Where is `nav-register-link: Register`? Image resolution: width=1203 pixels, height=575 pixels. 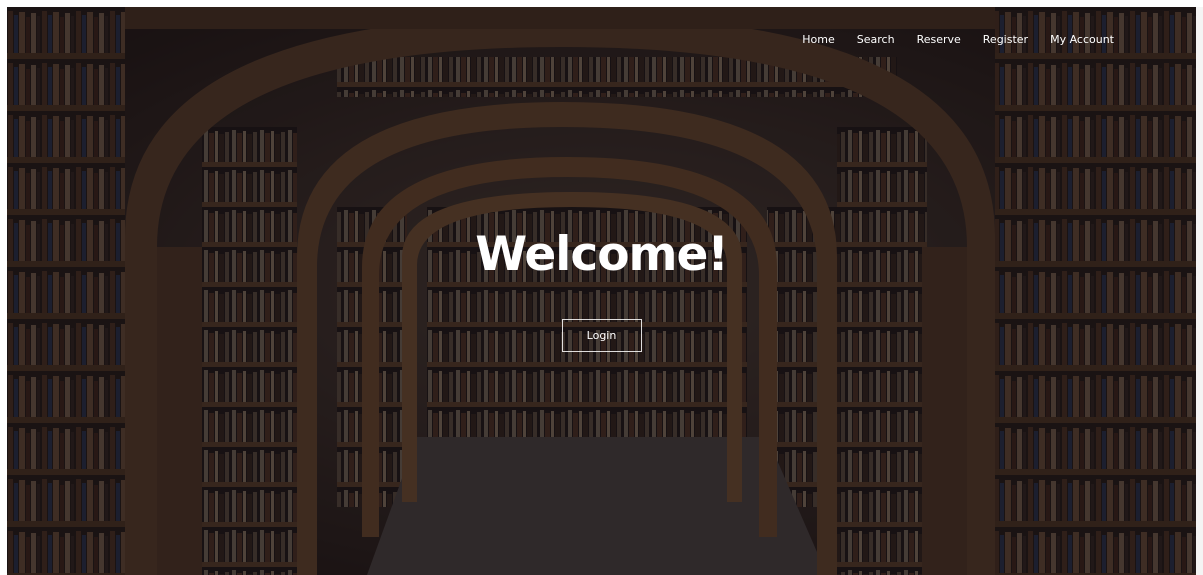
nav-register-link: Register is located at coordinates (1005, 39).